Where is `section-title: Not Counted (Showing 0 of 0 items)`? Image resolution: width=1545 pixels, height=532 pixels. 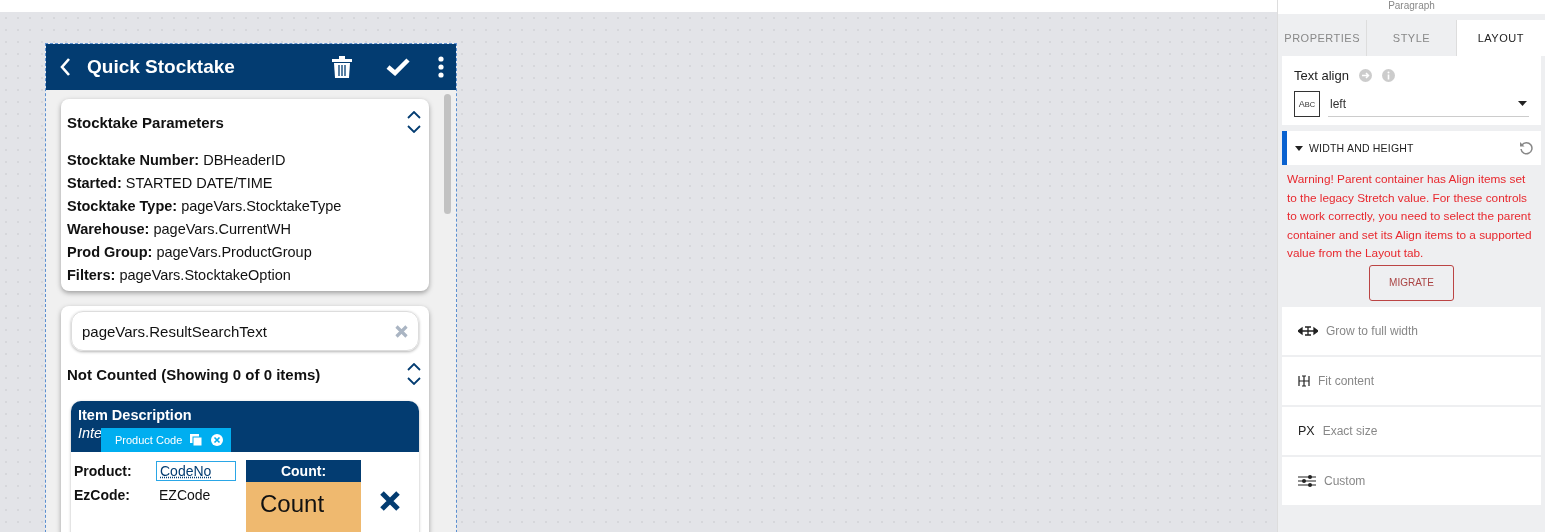
section-title: Not Counted (Showing 0 of 0 items) is located at coordinates (194, 374).